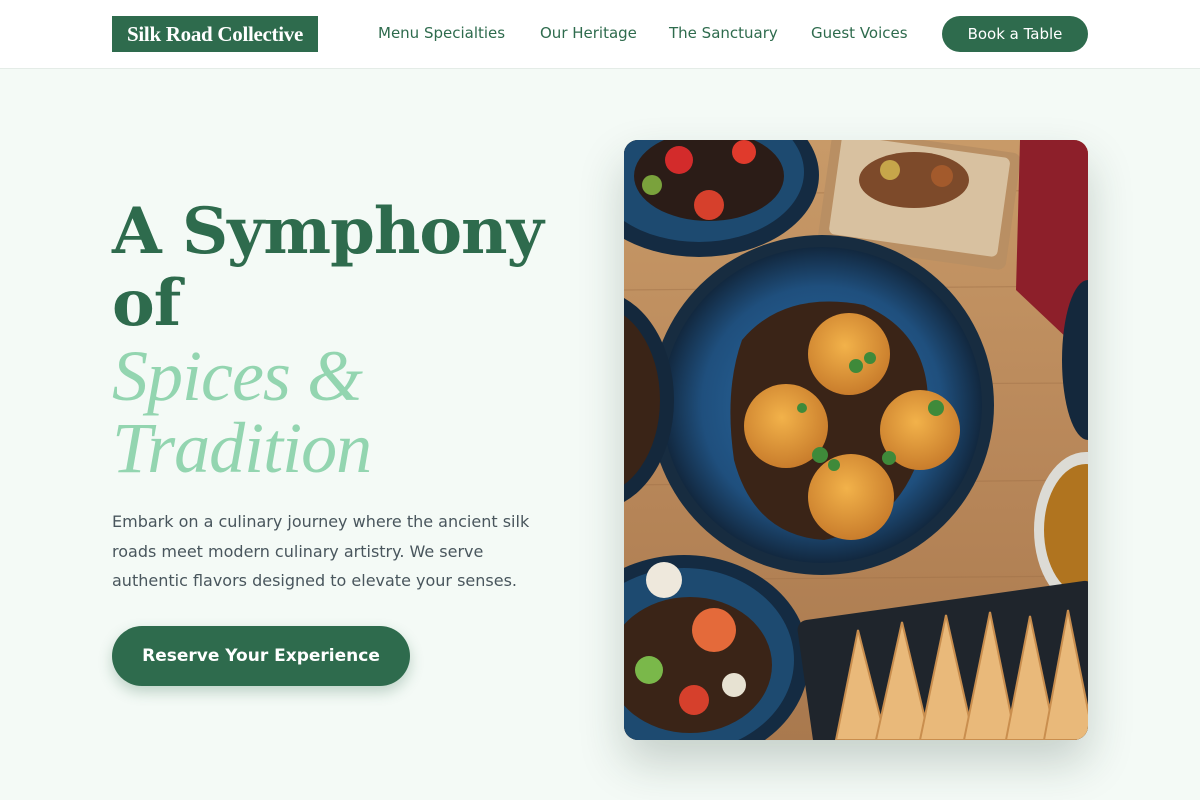 Image resolution: width=1200 pixels, height=800 pixels. What do you see at coordinates (215, 34) in the screenshot?
I see `brand-logo: Silk Road Collective` at bounding box center [215, 34].